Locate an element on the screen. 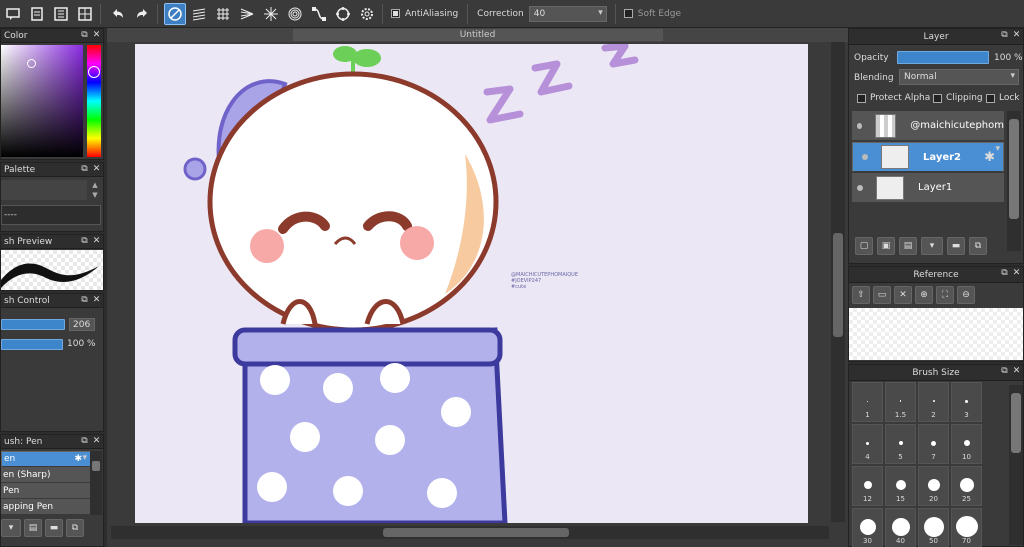 The height and width of the screenshot is (547, 1024). radial-snap-icon is located at coordinates (271, 14).